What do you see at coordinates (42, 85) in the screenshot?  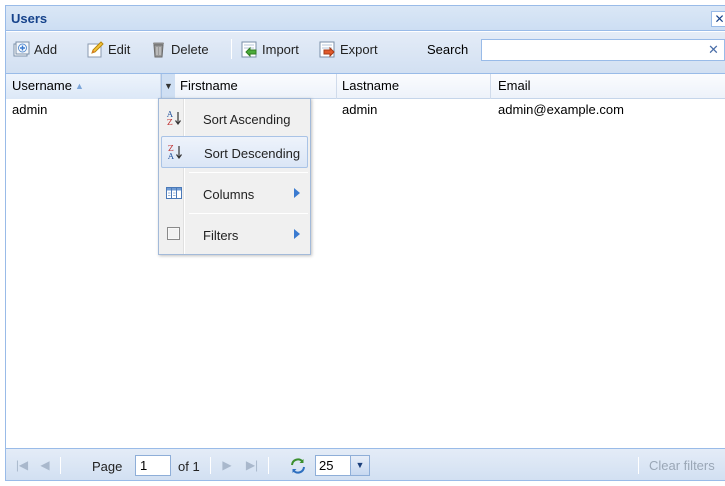 I see `column-label-username: Username` at bounding box center [42, 85].